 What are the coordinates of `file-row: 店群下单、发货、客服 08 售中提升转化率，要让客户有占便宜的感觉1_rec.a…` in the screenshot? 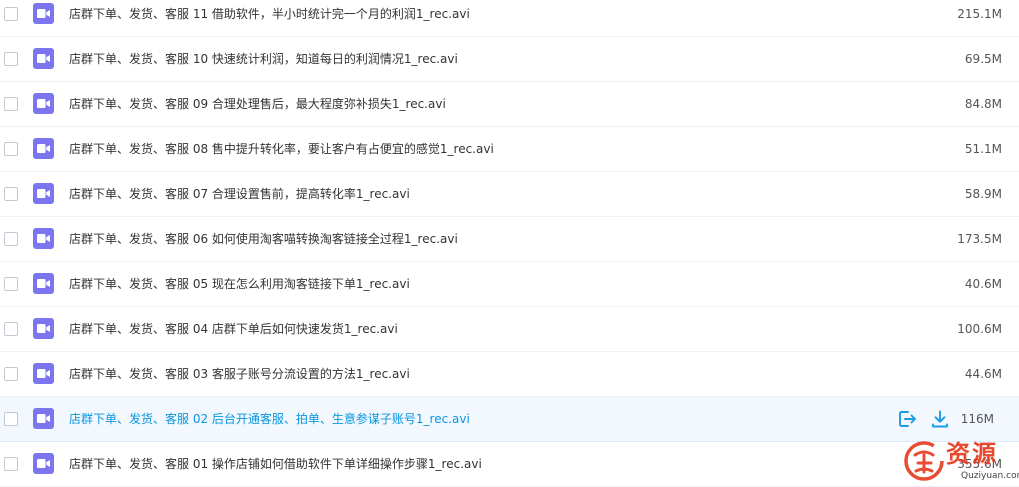 It's located at (509, 149).